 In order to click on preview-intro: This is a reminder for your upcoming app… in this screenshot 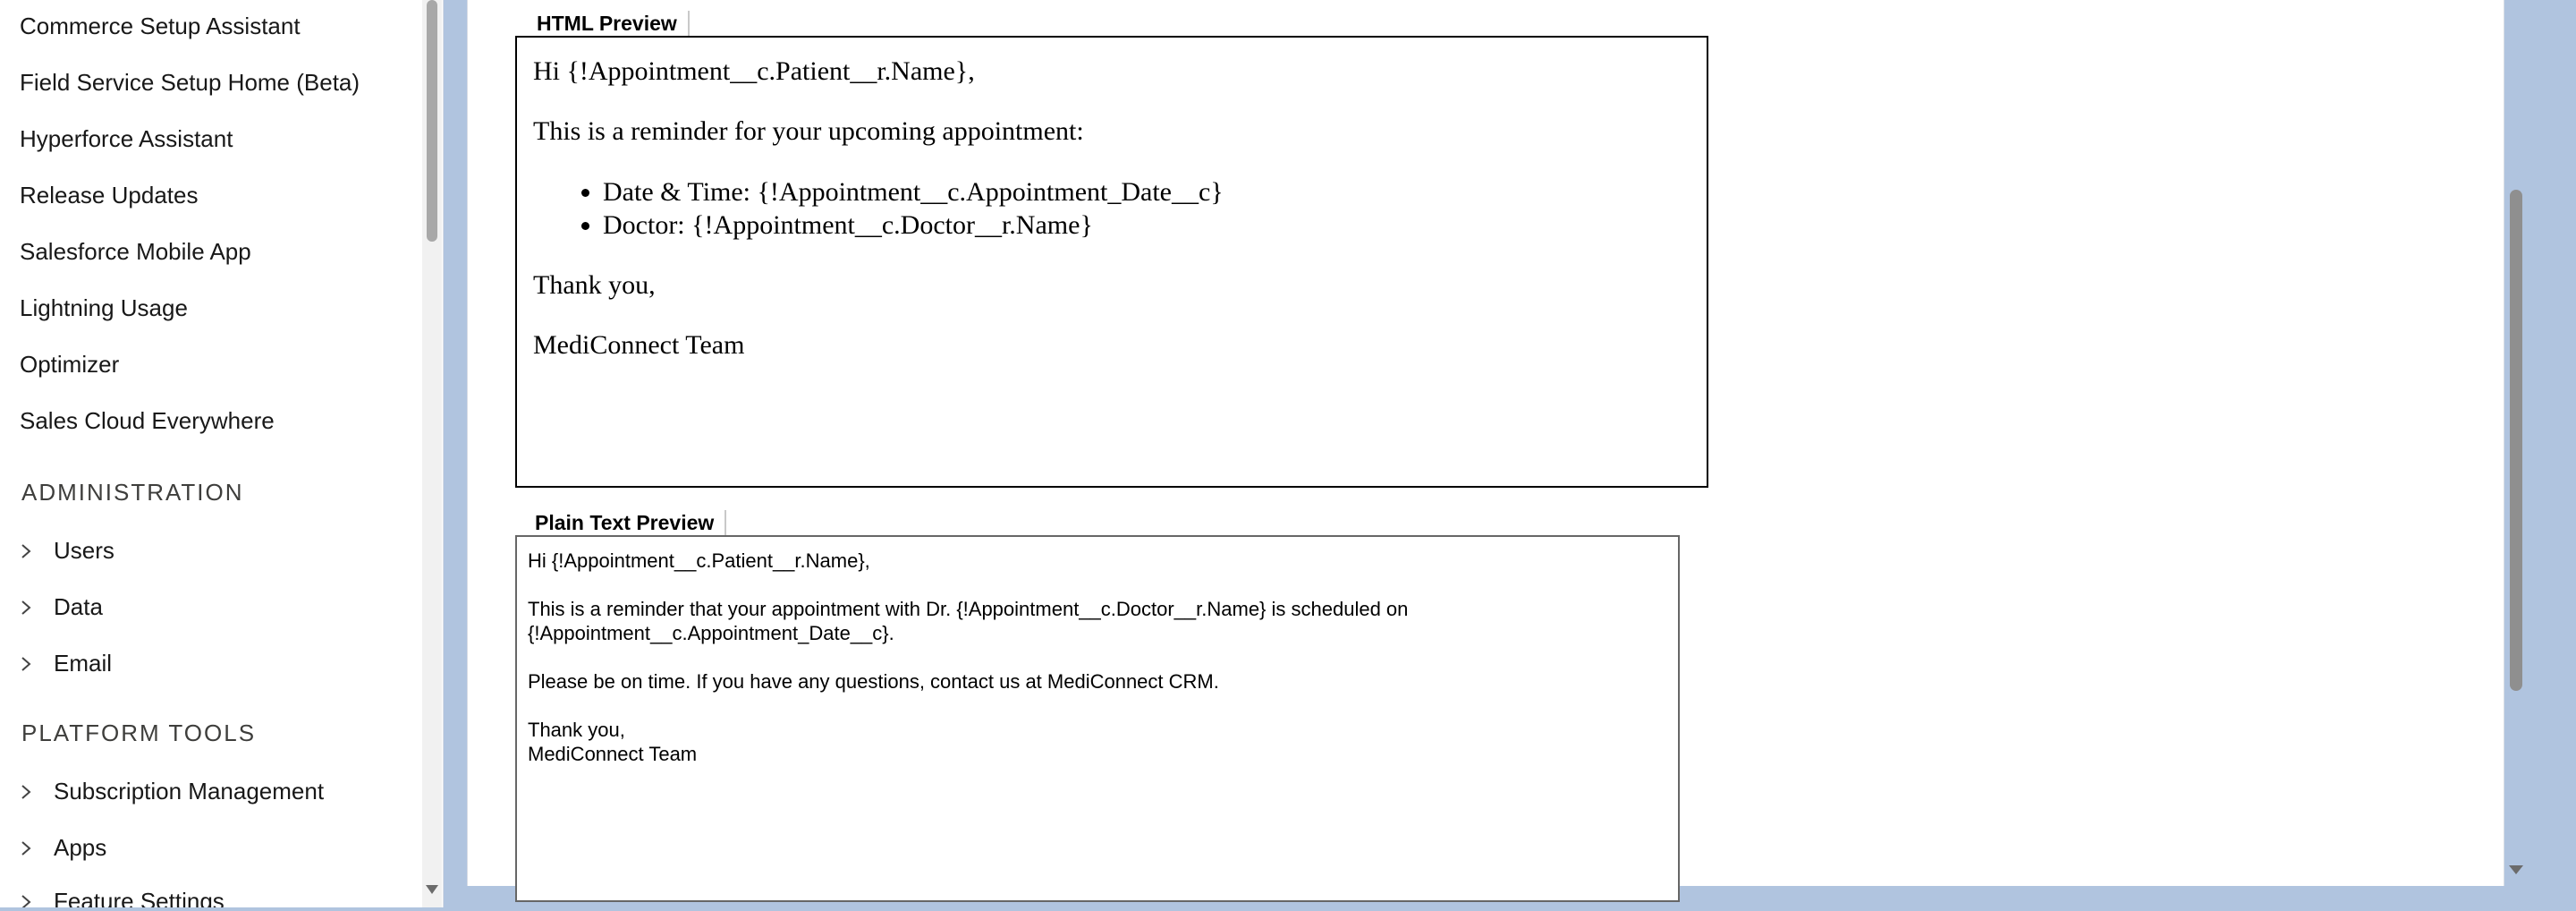, I will do `click(808, 131)`.